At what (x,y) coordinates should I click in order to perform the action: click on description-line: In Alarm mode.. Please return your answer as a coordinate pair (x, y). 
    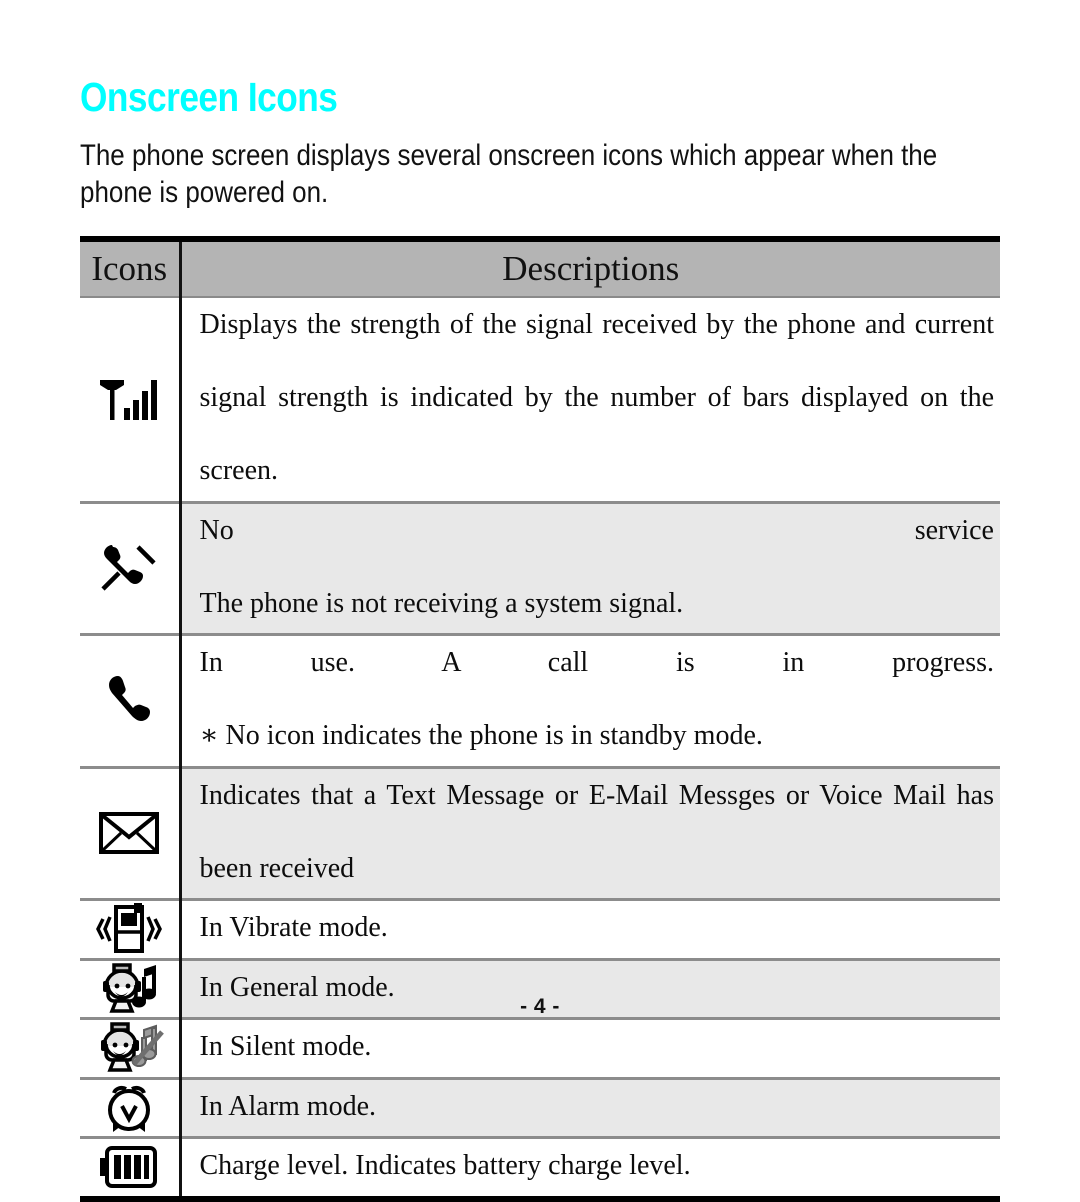
    Looking at the image, I should click on (288, 1106).